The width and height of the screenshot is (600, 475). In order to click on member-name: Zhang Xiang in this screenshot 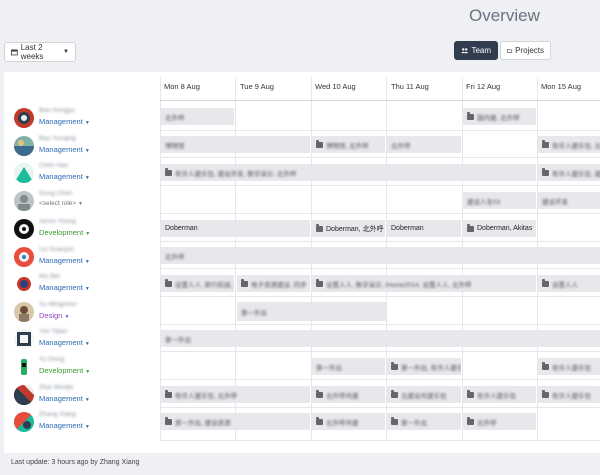, I will do `click(57, 414)`.